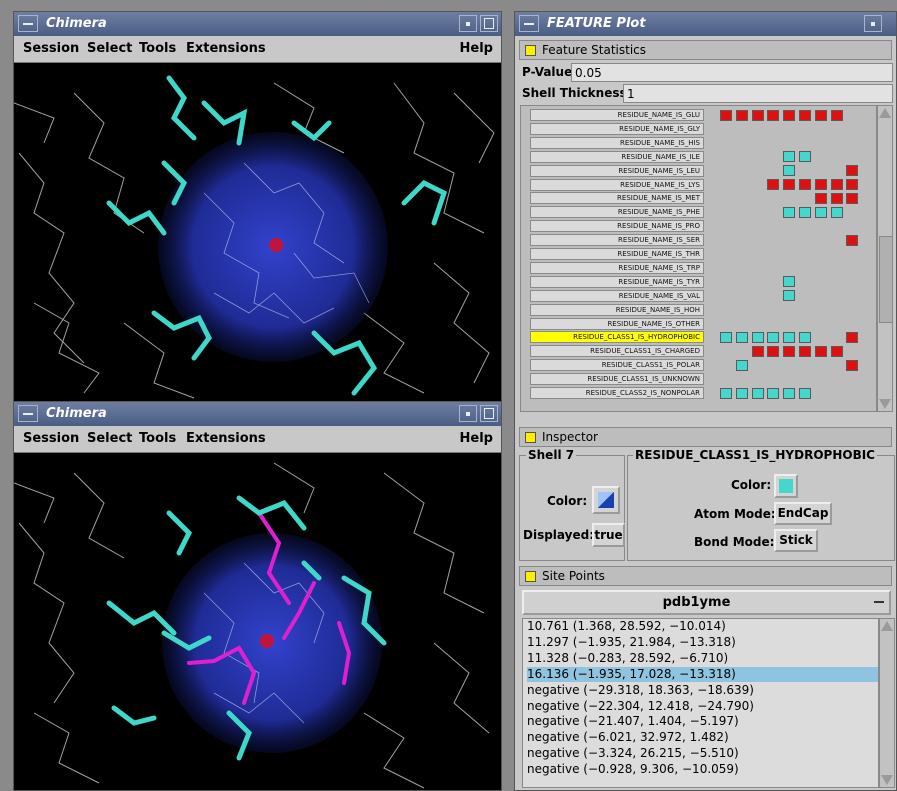  I want to click on feature-button: RESIDUE_NAME_IS_THR, so click(617, 254).